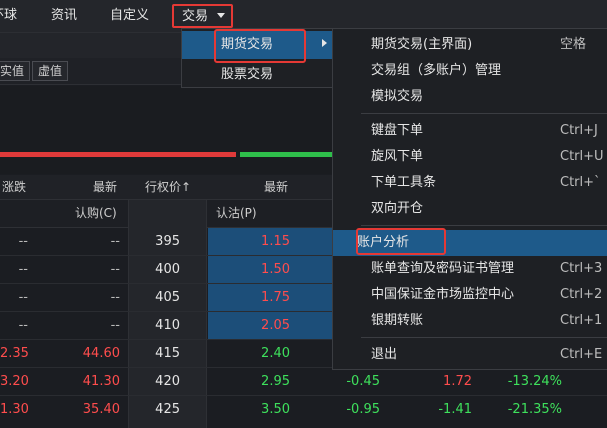 The height and width of the screenshot is (428, 607). I want to click on header-call-last: 最新, so click(105, 187).